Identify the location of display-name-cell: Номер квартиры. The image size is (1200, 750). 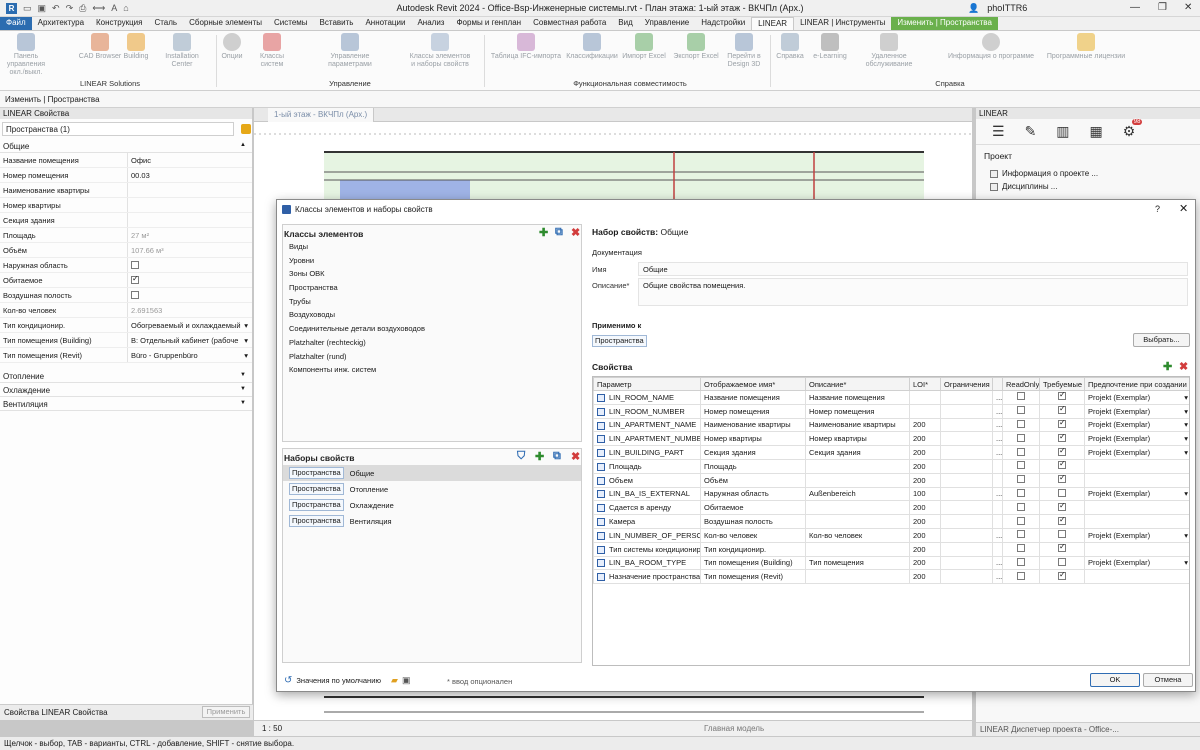
(753, 439).